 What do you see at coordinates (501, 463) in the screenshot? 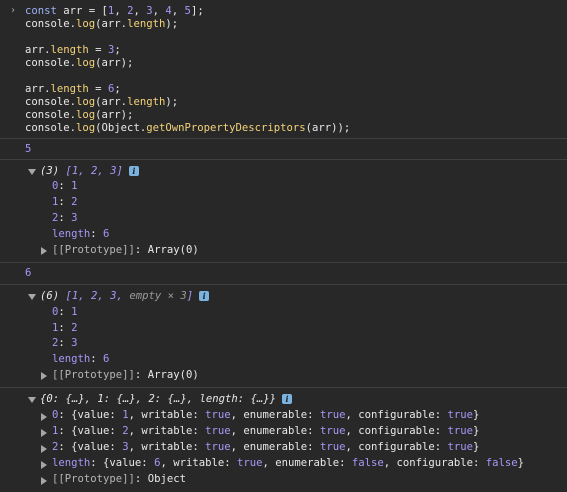
I see `descriptor-configurable: false` at bounding box center [501, 463].